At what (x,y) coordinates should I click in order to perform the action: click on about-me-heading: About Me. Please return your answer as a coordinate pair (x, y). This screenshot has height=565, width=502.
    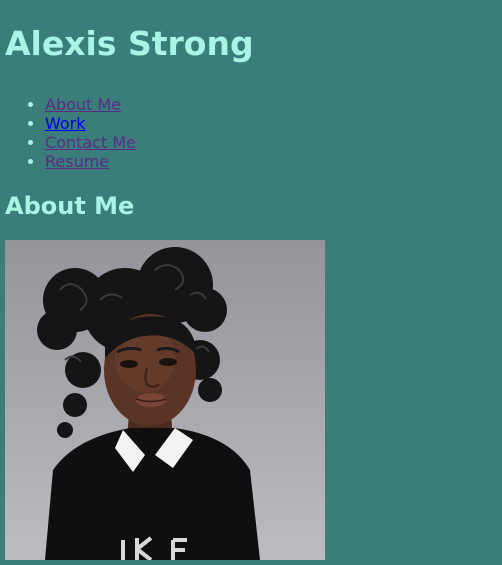
    Looking at the image, I should click on (70, 206).